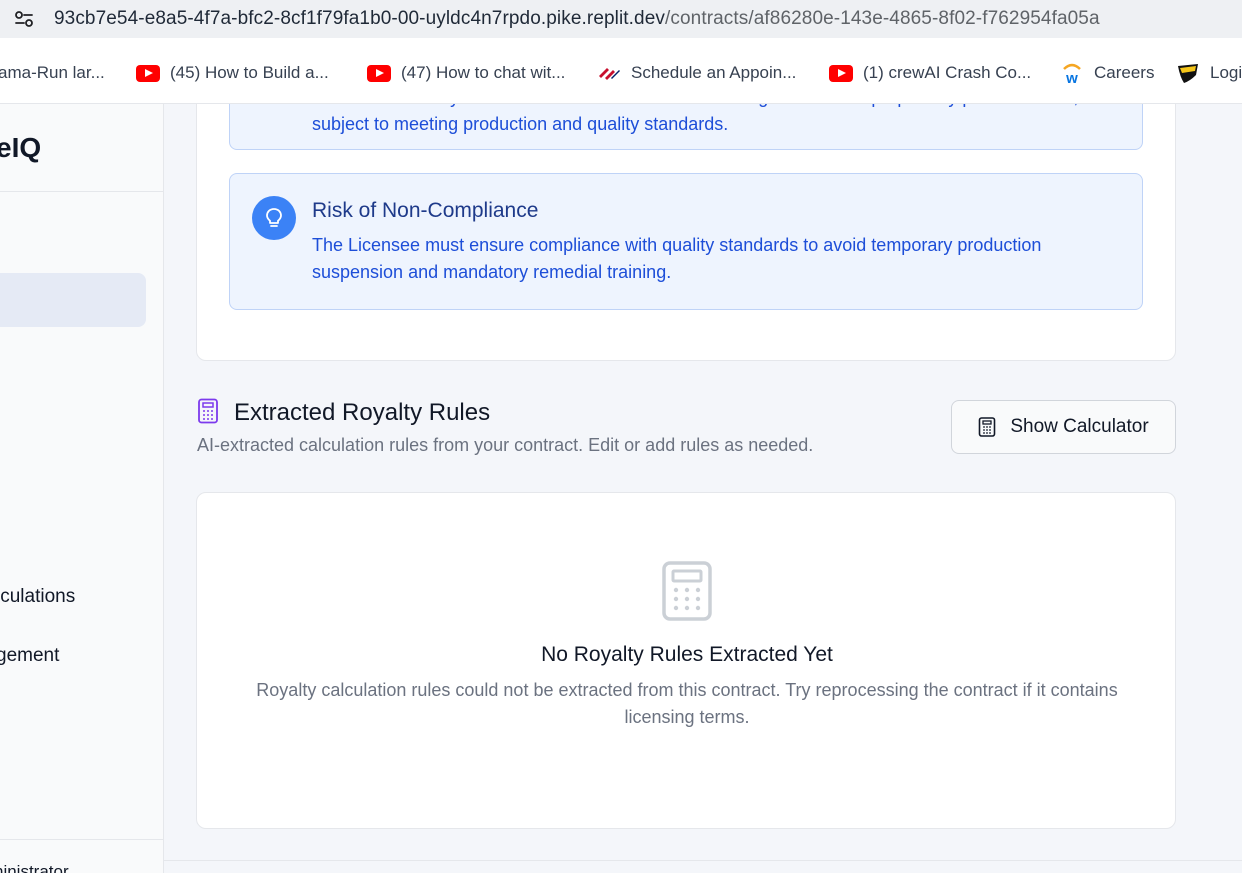  I want to click on insight-title: Risk of Non-Compliance, so click(425, 210).